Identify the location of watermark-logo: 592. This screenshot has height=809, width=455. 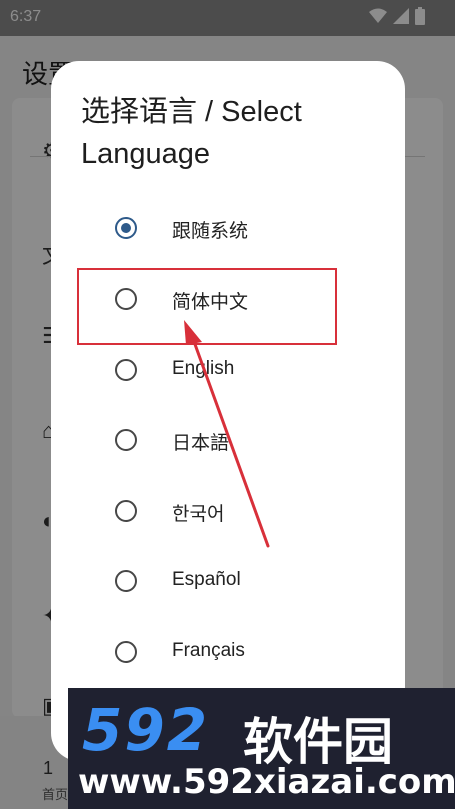
(146, 730).